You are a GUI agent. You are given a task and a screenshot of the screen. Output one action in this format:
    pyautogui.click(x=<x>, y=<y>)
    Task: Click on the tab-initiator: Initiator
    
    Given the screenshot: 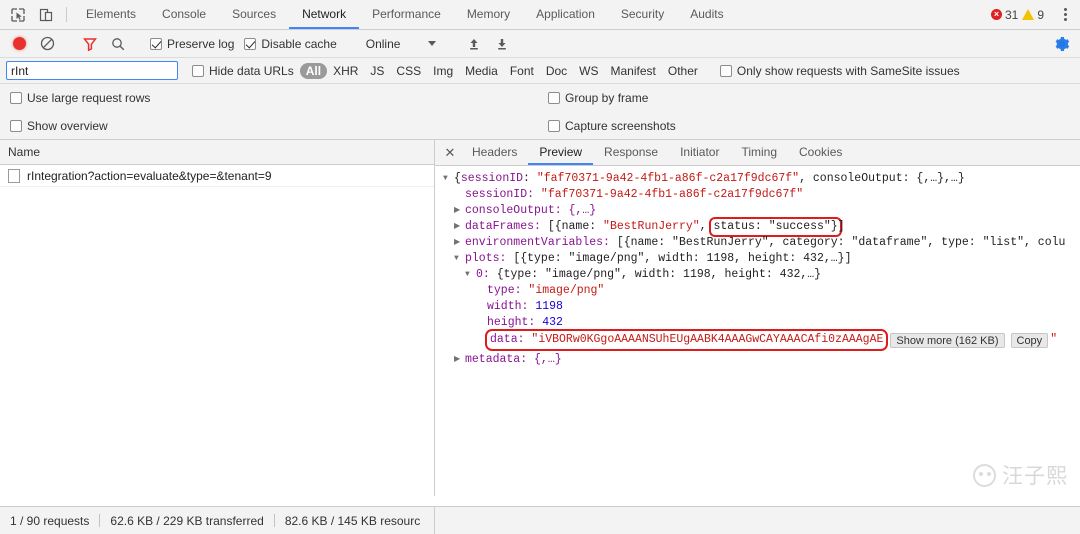 What is the action you would take?
    pyautogui.click(x=699, y=152)
    